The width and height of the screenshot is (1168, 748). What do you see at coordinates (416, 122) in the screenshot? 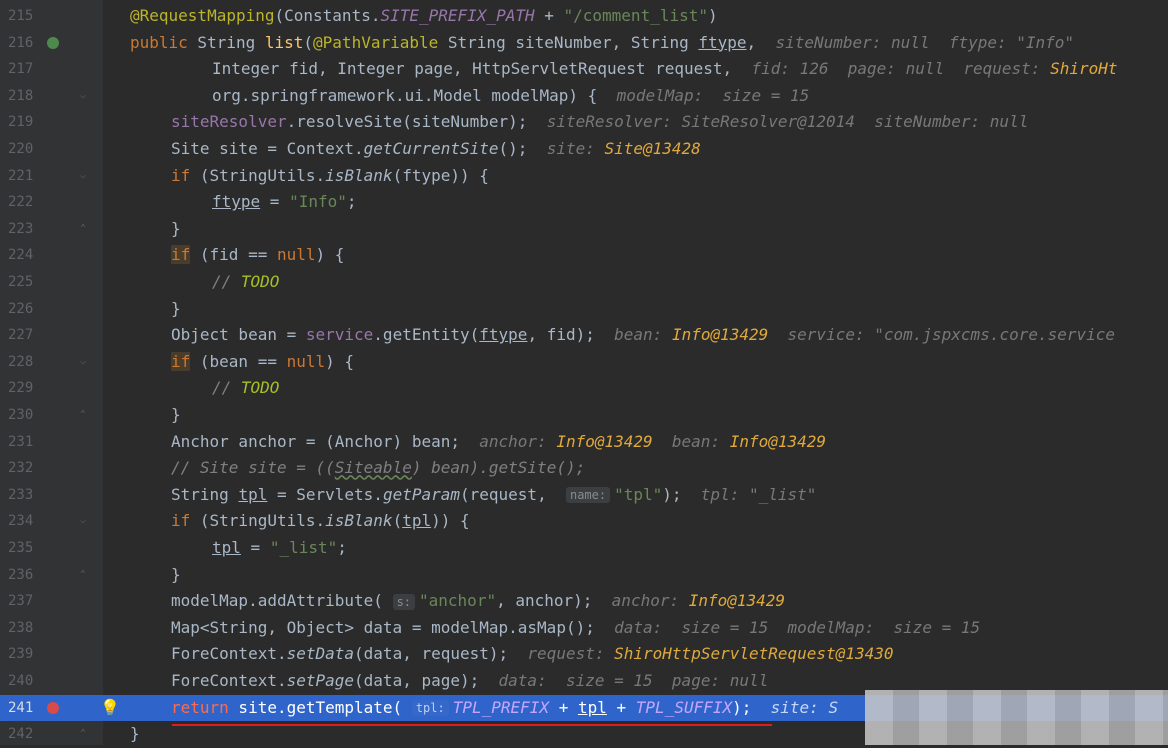
I see `code-token: .resolveSite(siteNumber);` at bounding box center [416, 122].